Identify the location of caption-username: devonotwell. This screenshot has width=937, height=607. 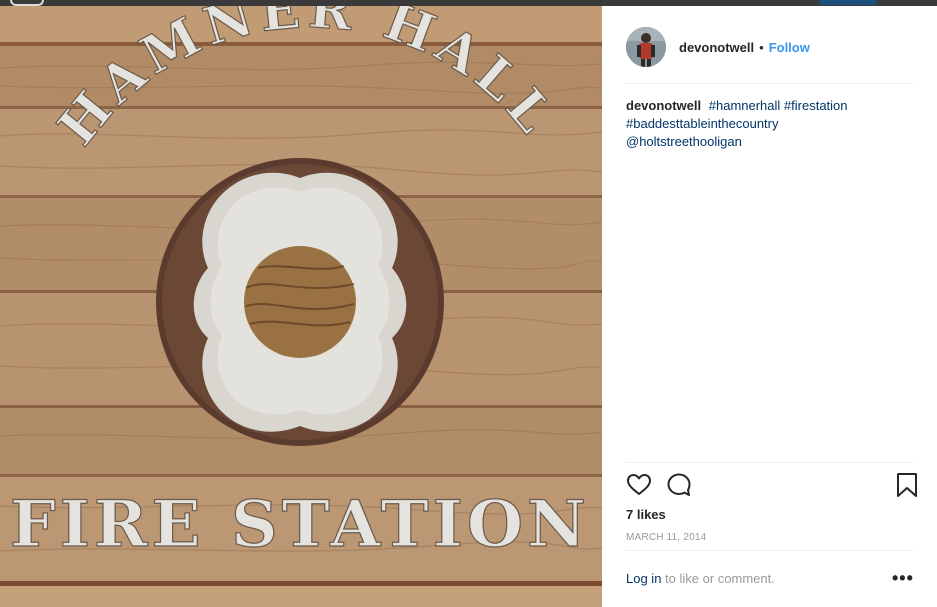
(663, 105).